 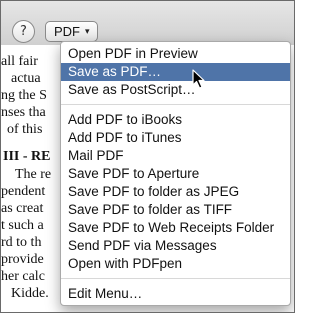 I want to click on menu-item-add-pdf-to-itunes: Add PDF to iTunes, so click(x=175, y=138).